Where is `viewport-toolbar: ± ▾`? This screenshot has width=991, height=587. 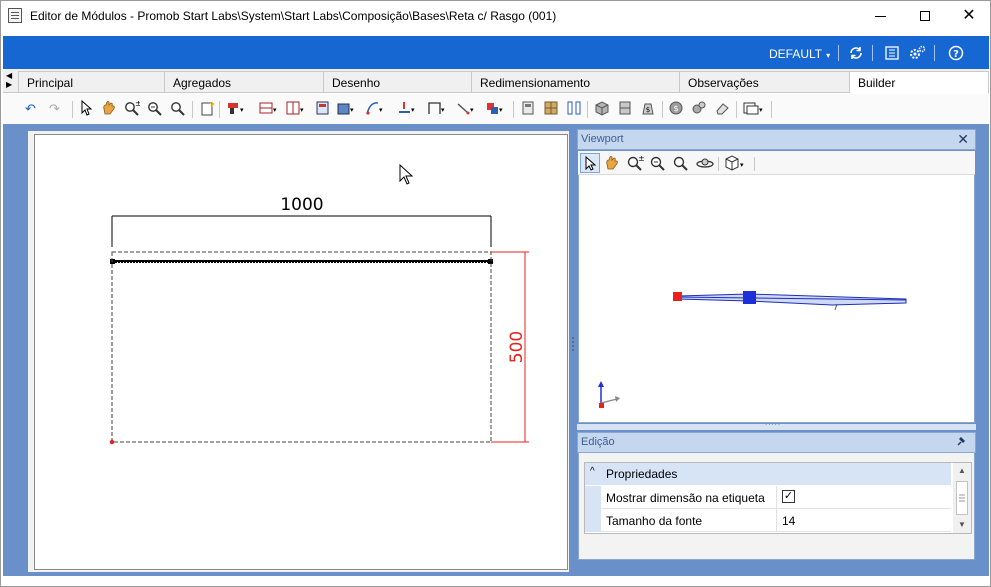 viewport-toolbar: ± ▾ is located at coordinates (776, 163).